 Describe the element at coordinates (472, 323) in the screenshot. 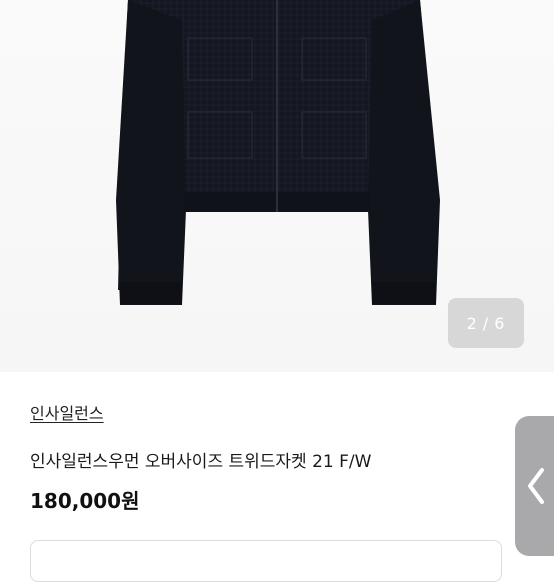

I see `image-counter-current: 2` at that location.